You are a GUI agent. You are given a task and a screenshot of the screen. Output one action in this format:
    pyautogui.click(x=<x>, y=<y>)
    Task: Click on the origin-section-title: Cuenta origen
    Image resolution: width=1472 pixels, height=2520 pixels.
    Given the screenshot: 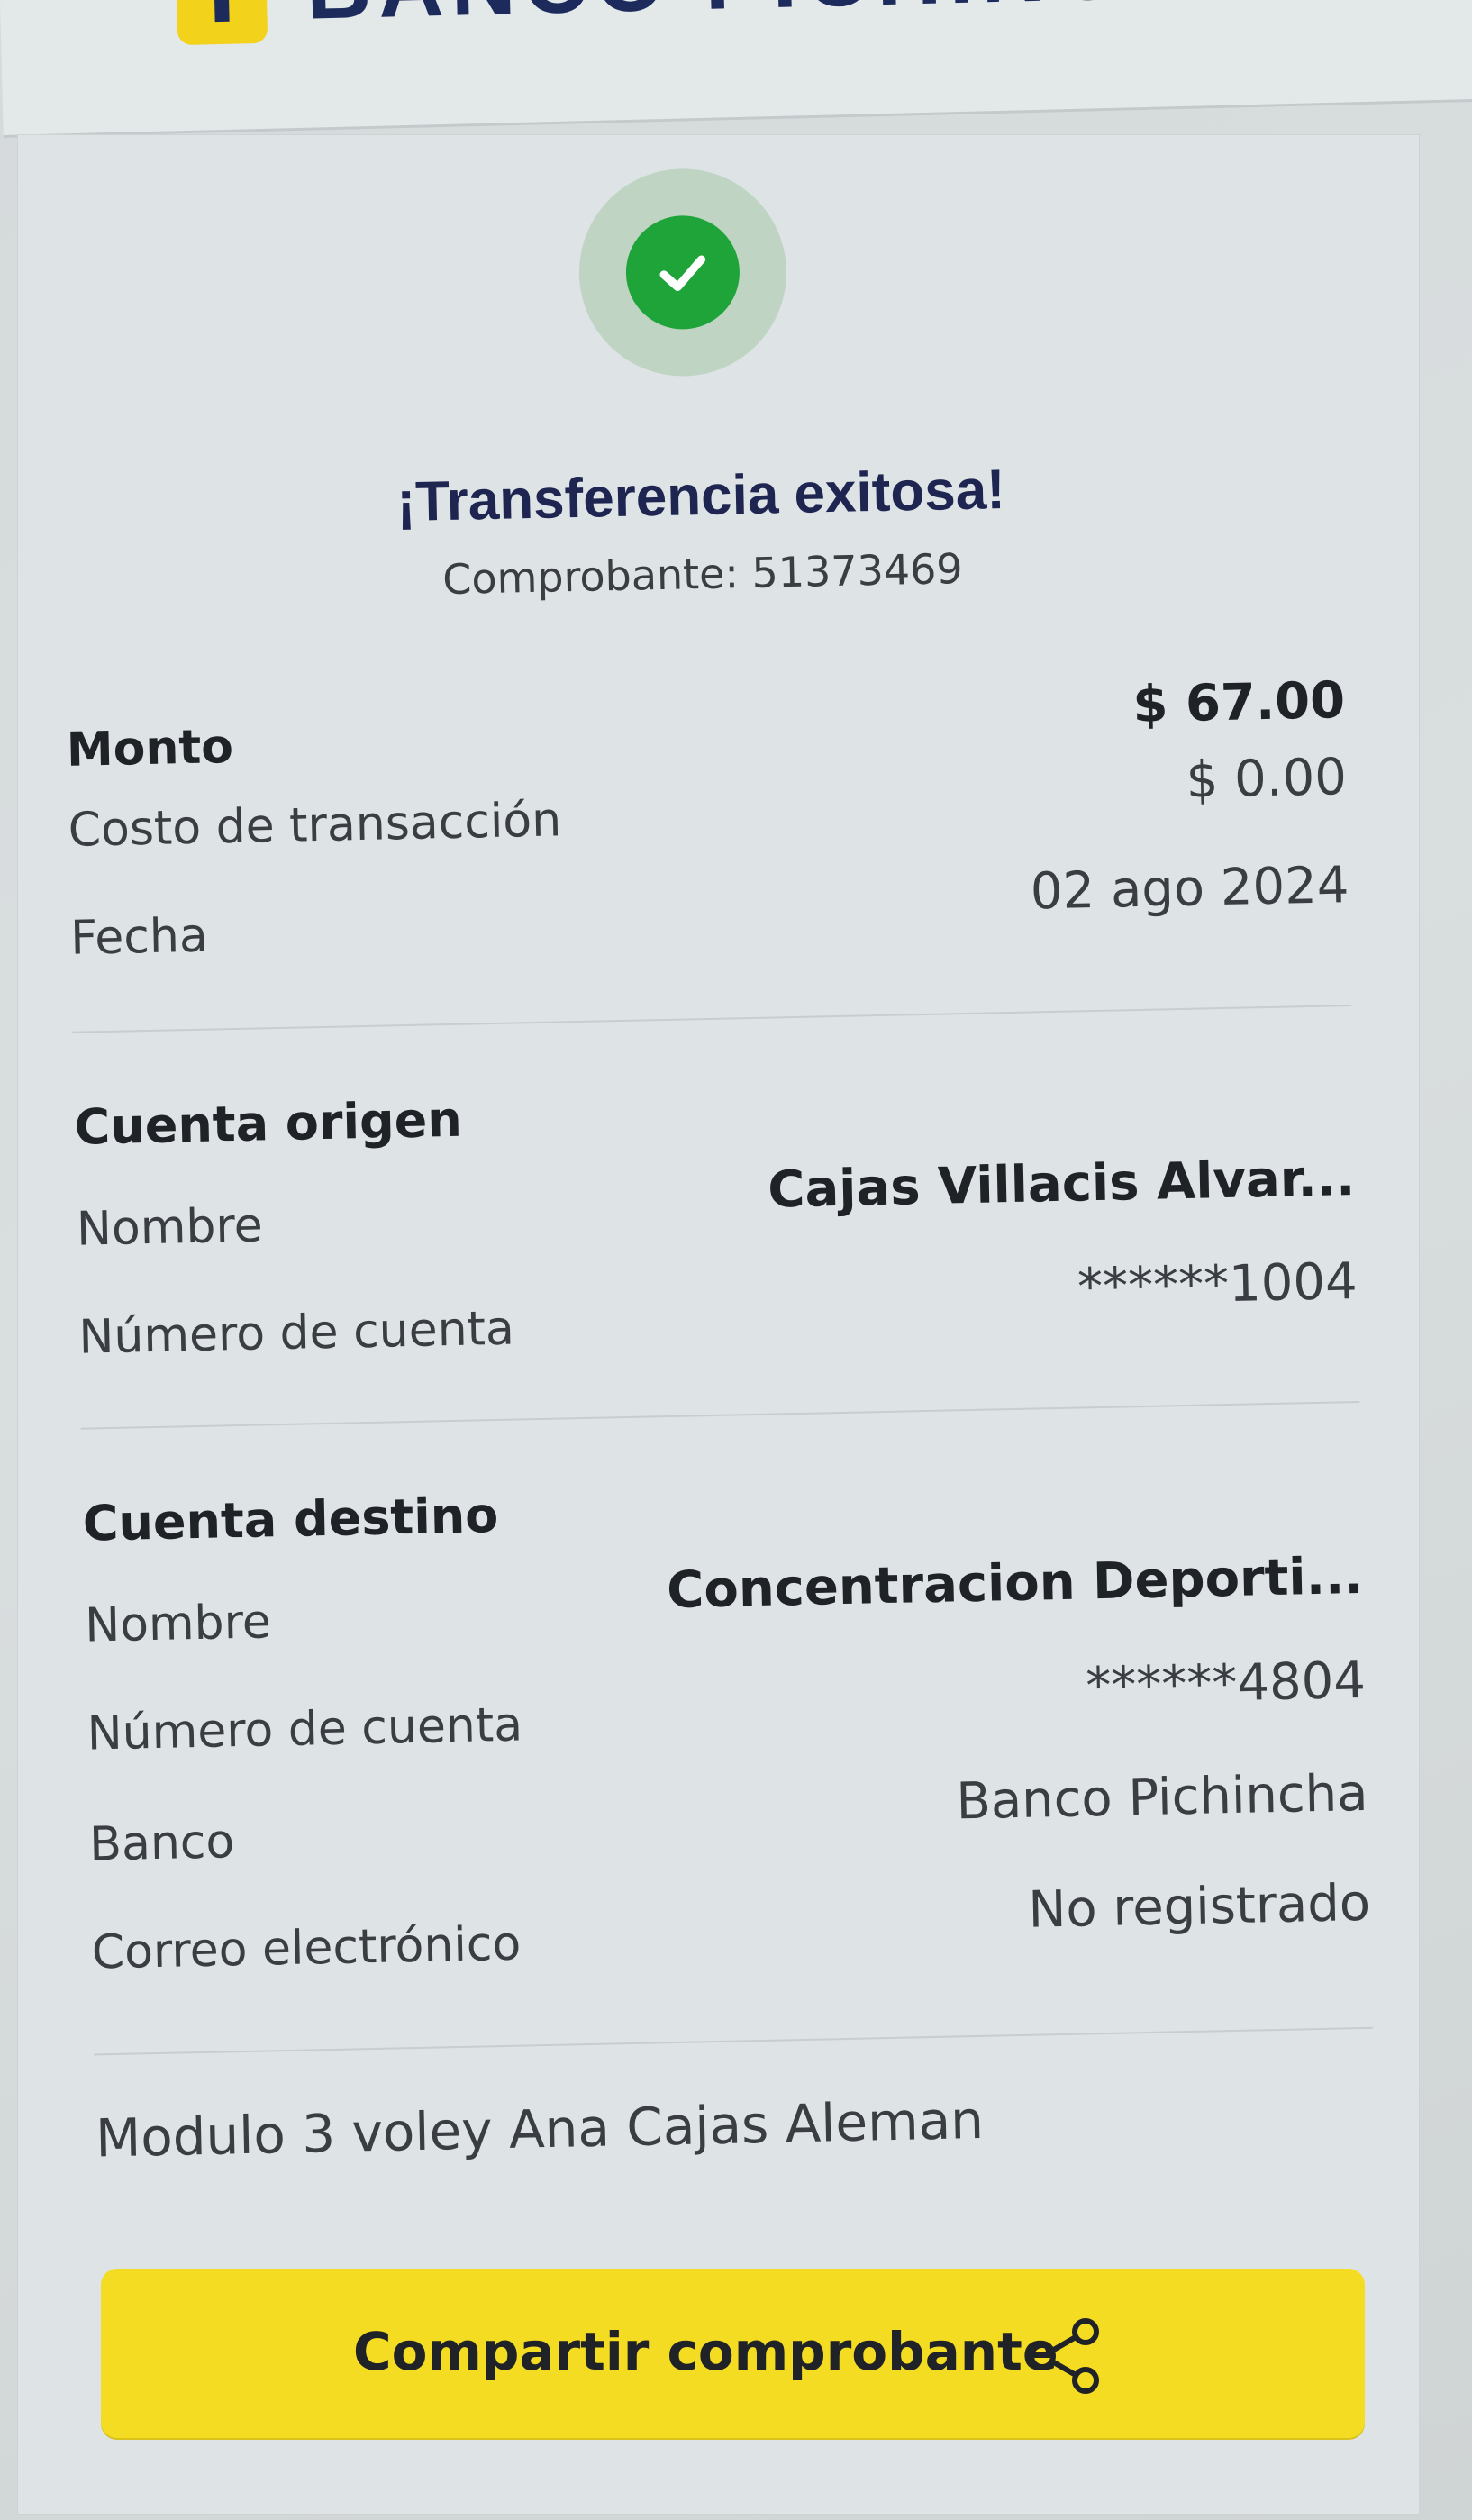 What is the action you would take?
    pyautogui.click(x=268, y=1123)
    